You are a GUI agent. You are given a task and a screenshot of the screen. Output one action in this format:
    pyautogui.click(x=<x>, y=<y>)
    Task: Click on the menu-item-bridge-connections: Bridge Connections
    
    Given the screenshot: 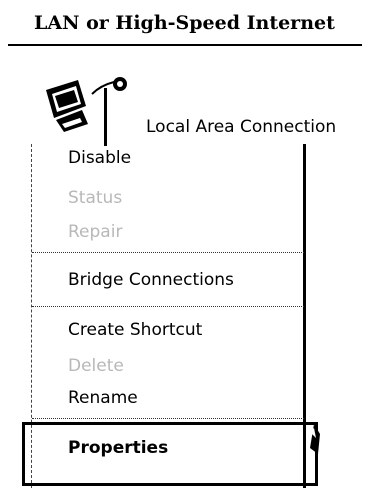 What is the action you would take?
    pyautogui.click(x=151, y=280)
    